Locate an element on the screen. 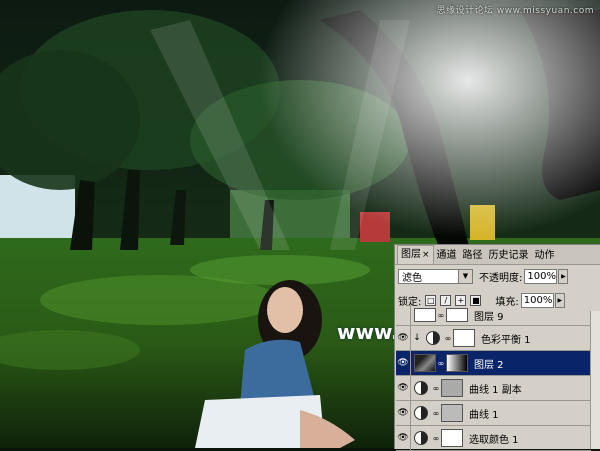  panel-tabs: 图层× 通道 路径 历史记录 动作 is located at coordinates (497, 255).